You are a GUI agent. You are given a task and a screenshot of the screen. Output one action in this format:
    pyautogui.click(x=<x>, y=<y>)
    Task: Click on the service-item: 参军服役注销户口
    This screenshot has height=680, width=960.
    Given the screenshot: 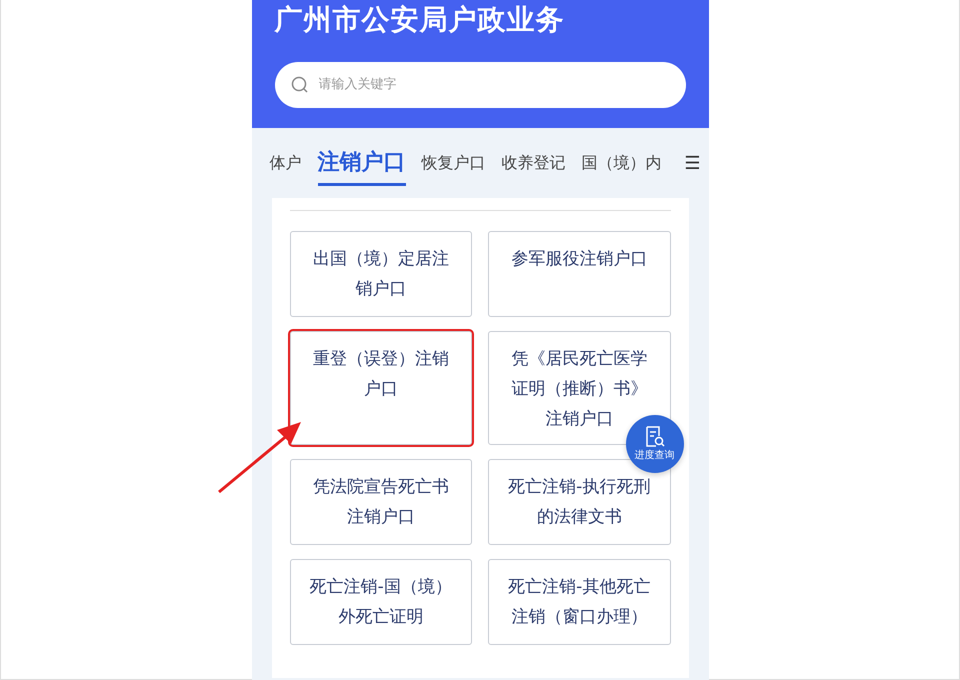 What is the action you would take?
    pyautogui.click(x=579, y=274)
    